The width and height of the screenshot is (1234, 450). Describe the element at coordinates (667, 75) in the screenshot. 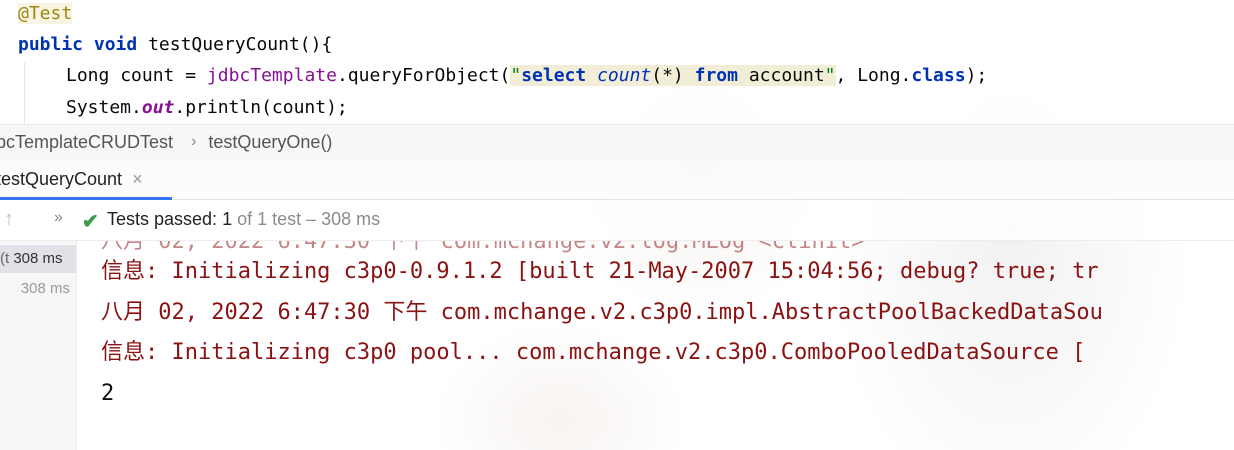

I see `sql-args: (*)` at that location.